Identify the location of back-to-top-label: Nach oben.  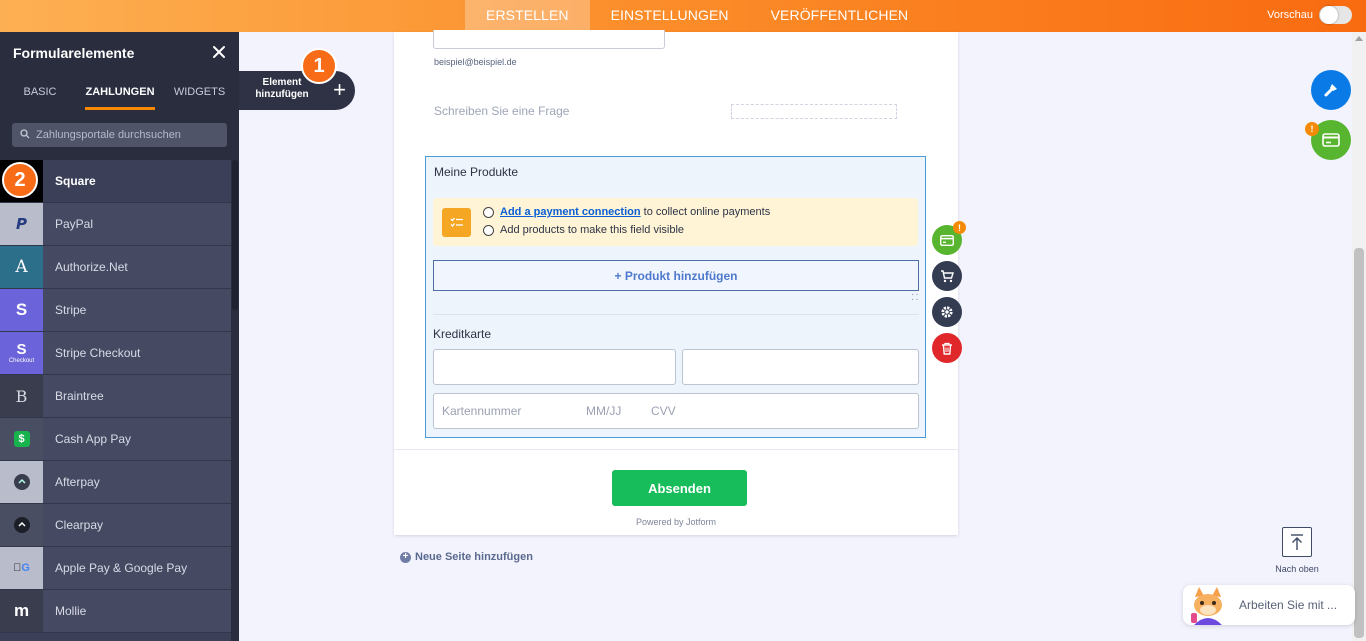
(1297, 569).